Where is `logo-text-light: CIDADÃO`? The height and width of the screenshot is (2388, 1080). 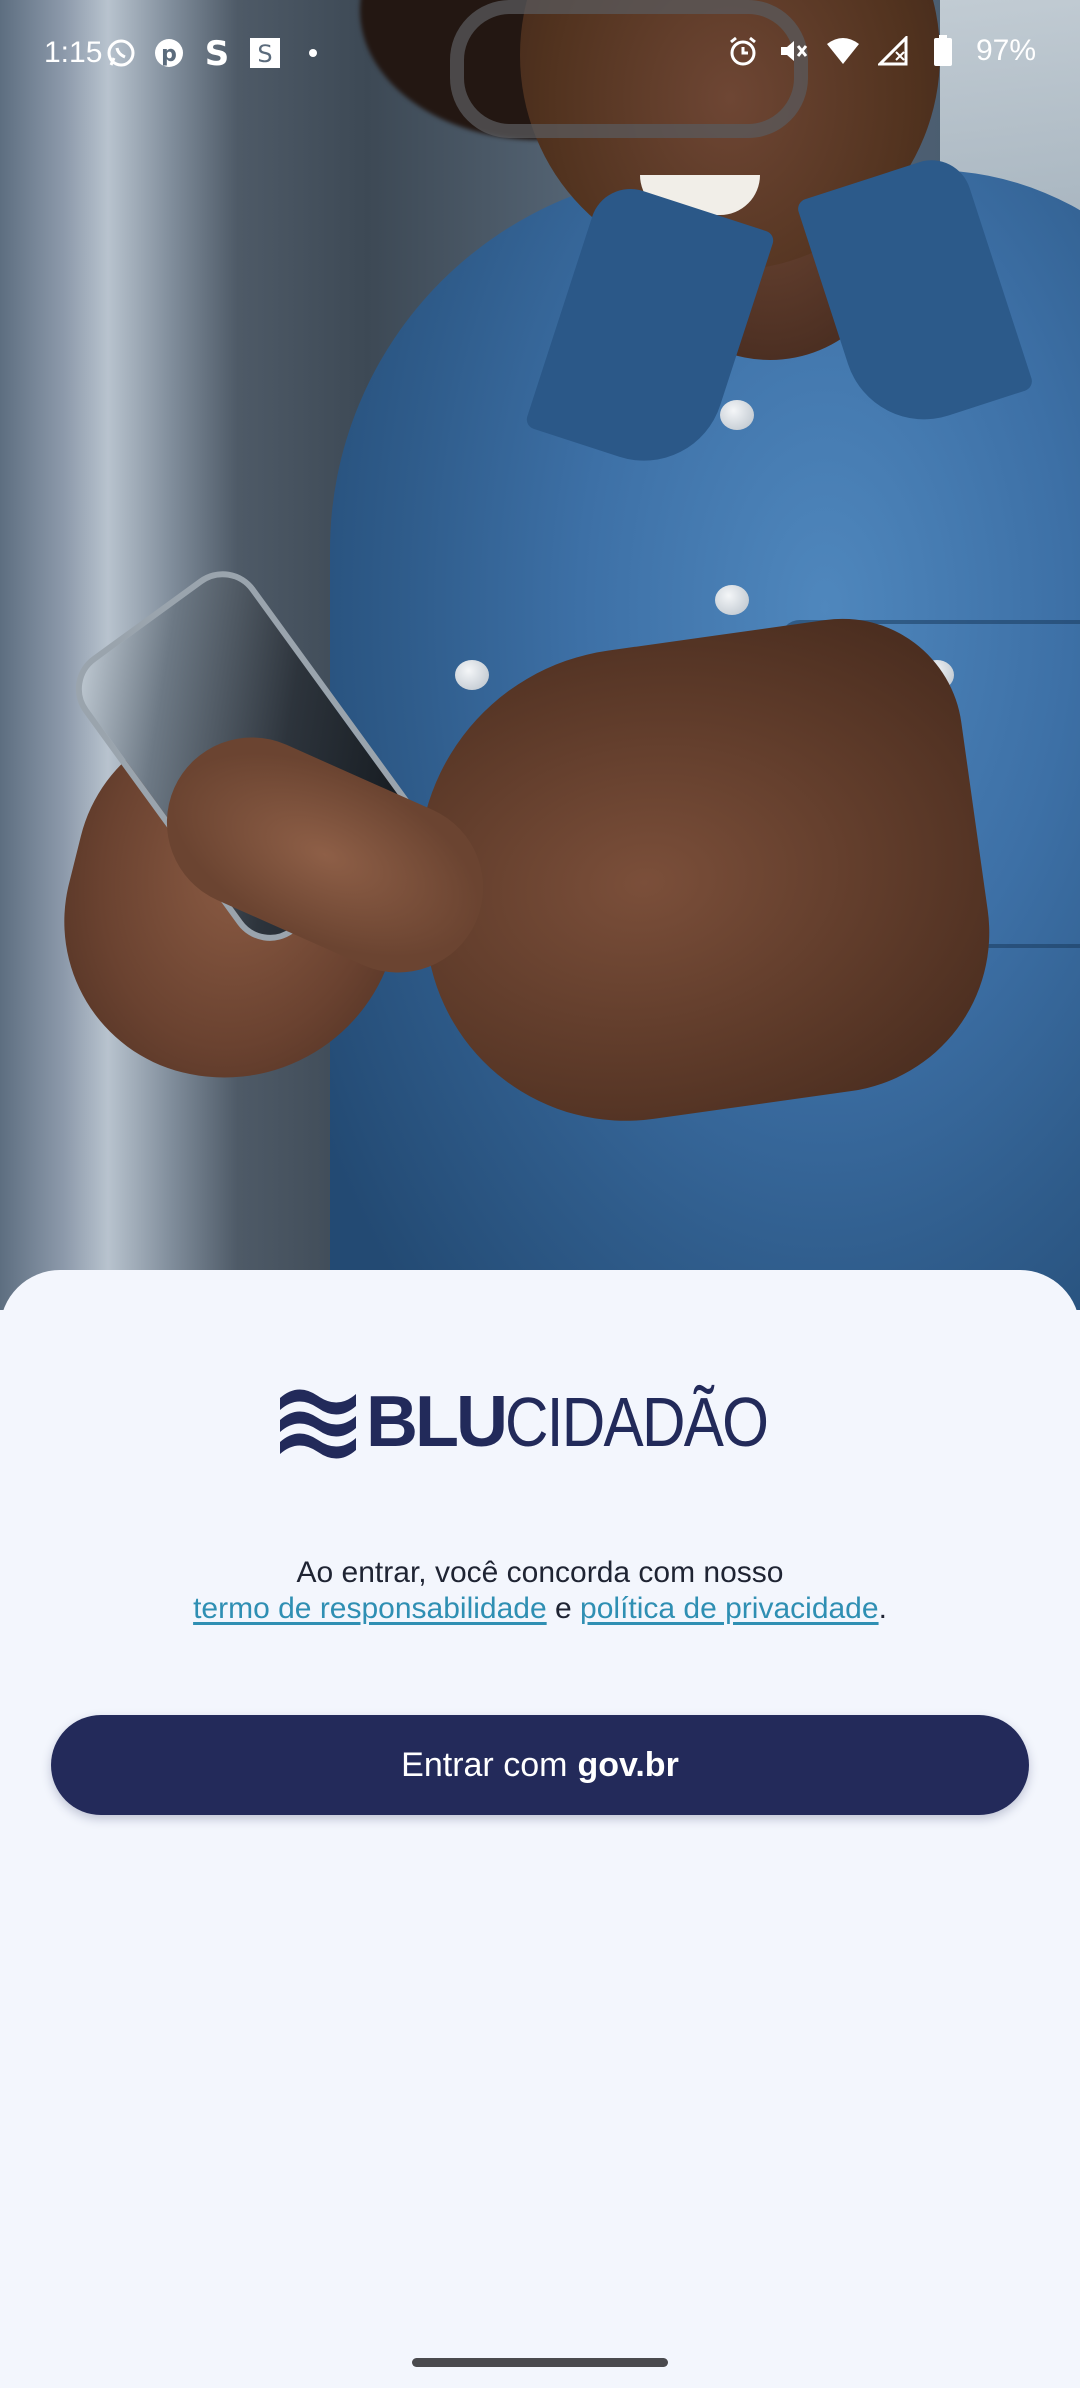
logo-text-light: CIDADÃO is located at coordinates (636, 1422).